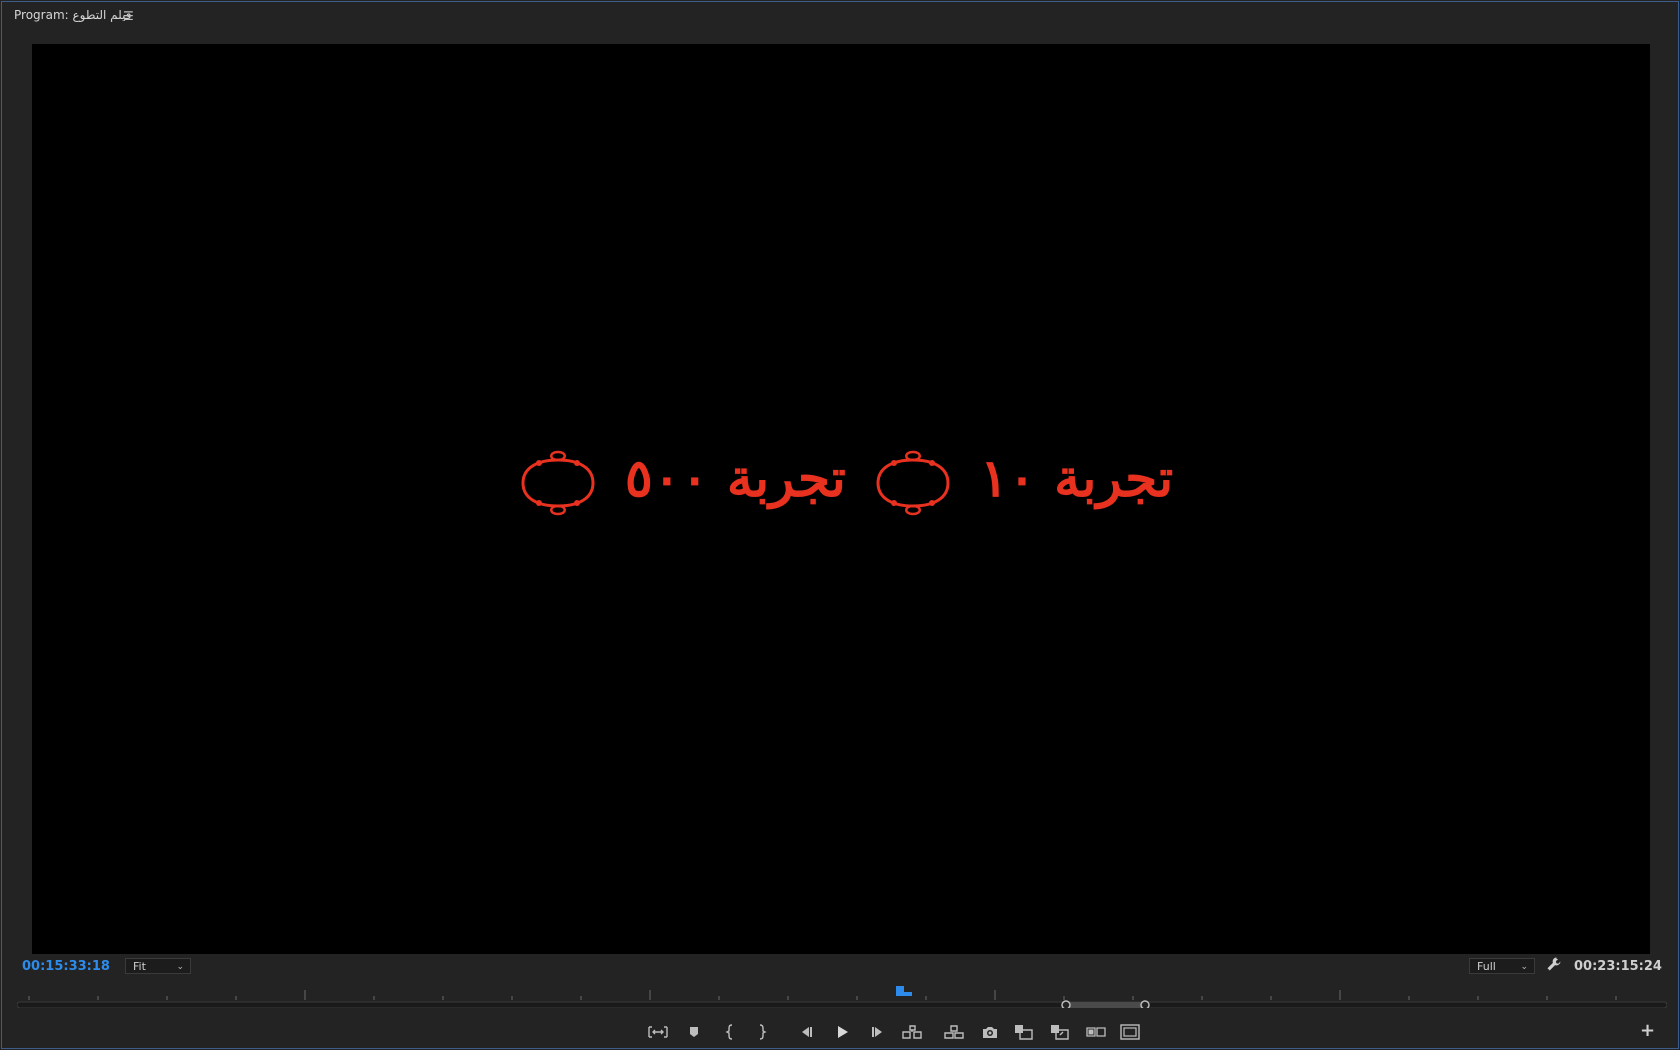 The height and width of the screenshot is (1050, 1680). I want to click on insert-icon, so click(1024, 1032).